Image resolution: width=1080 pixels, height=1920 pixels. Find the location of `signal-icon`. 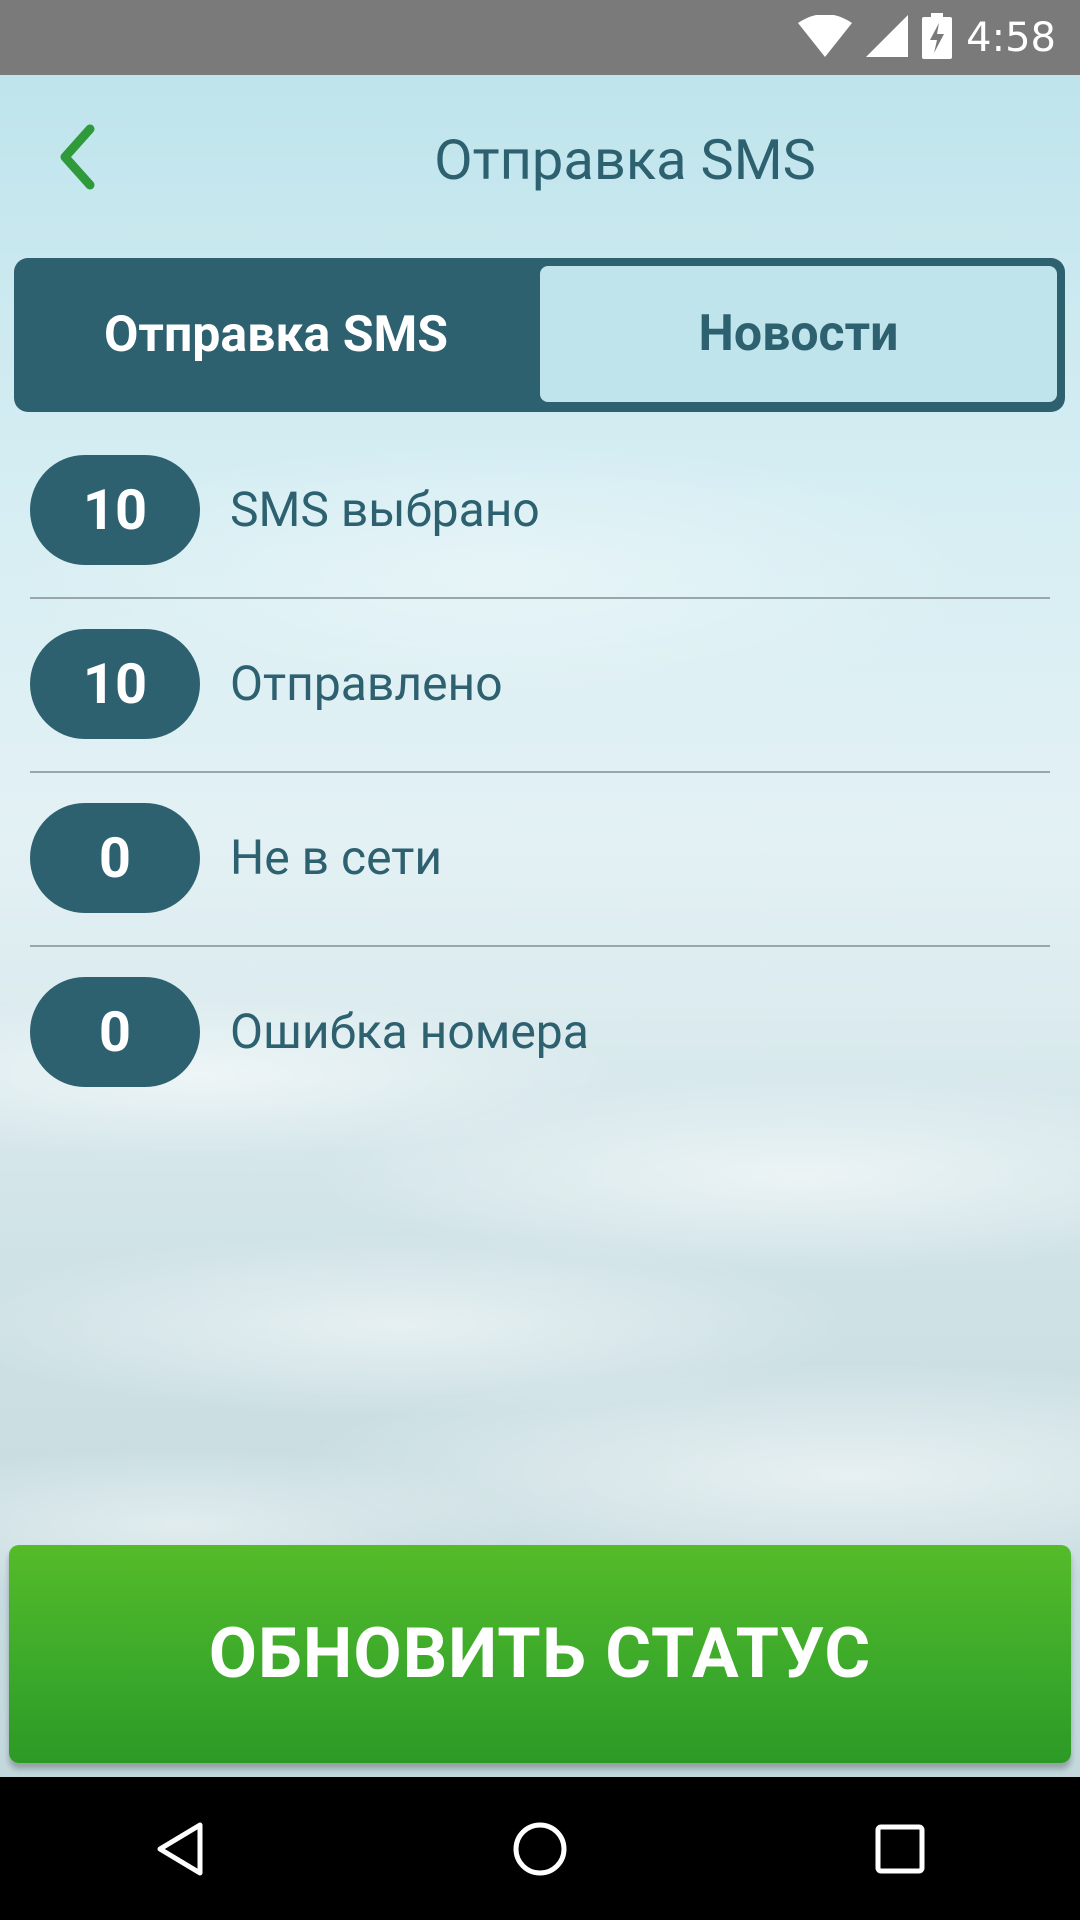

signal-icon is located at coordinates (887, 37).